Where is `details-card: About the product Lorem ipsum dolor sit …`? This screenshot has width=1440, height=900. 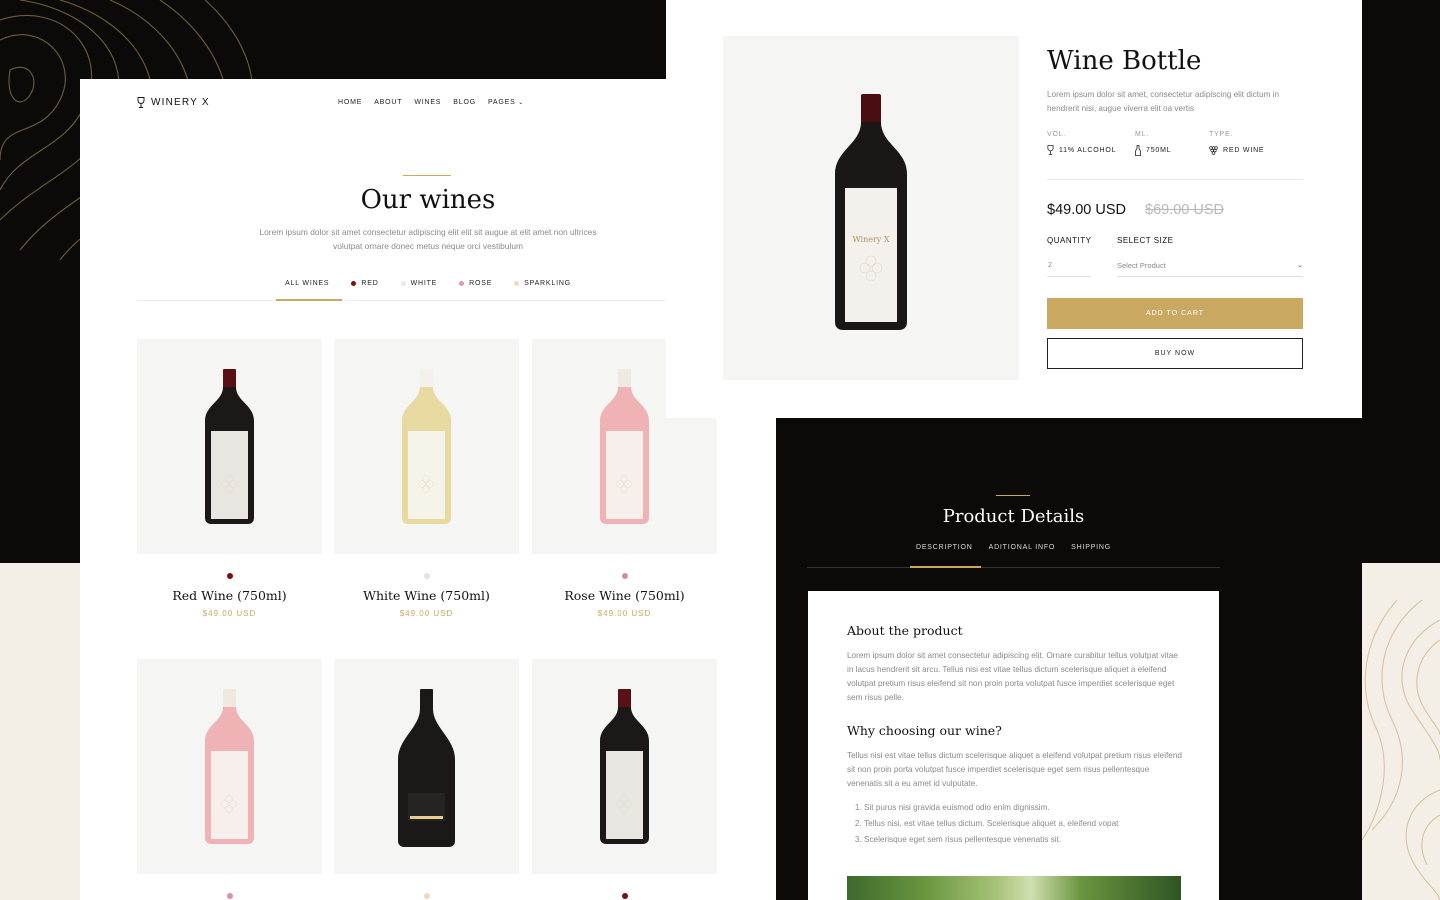 details-card: About the product Lorem ipsum dolor sit … is located at coordinates (1013, 745).